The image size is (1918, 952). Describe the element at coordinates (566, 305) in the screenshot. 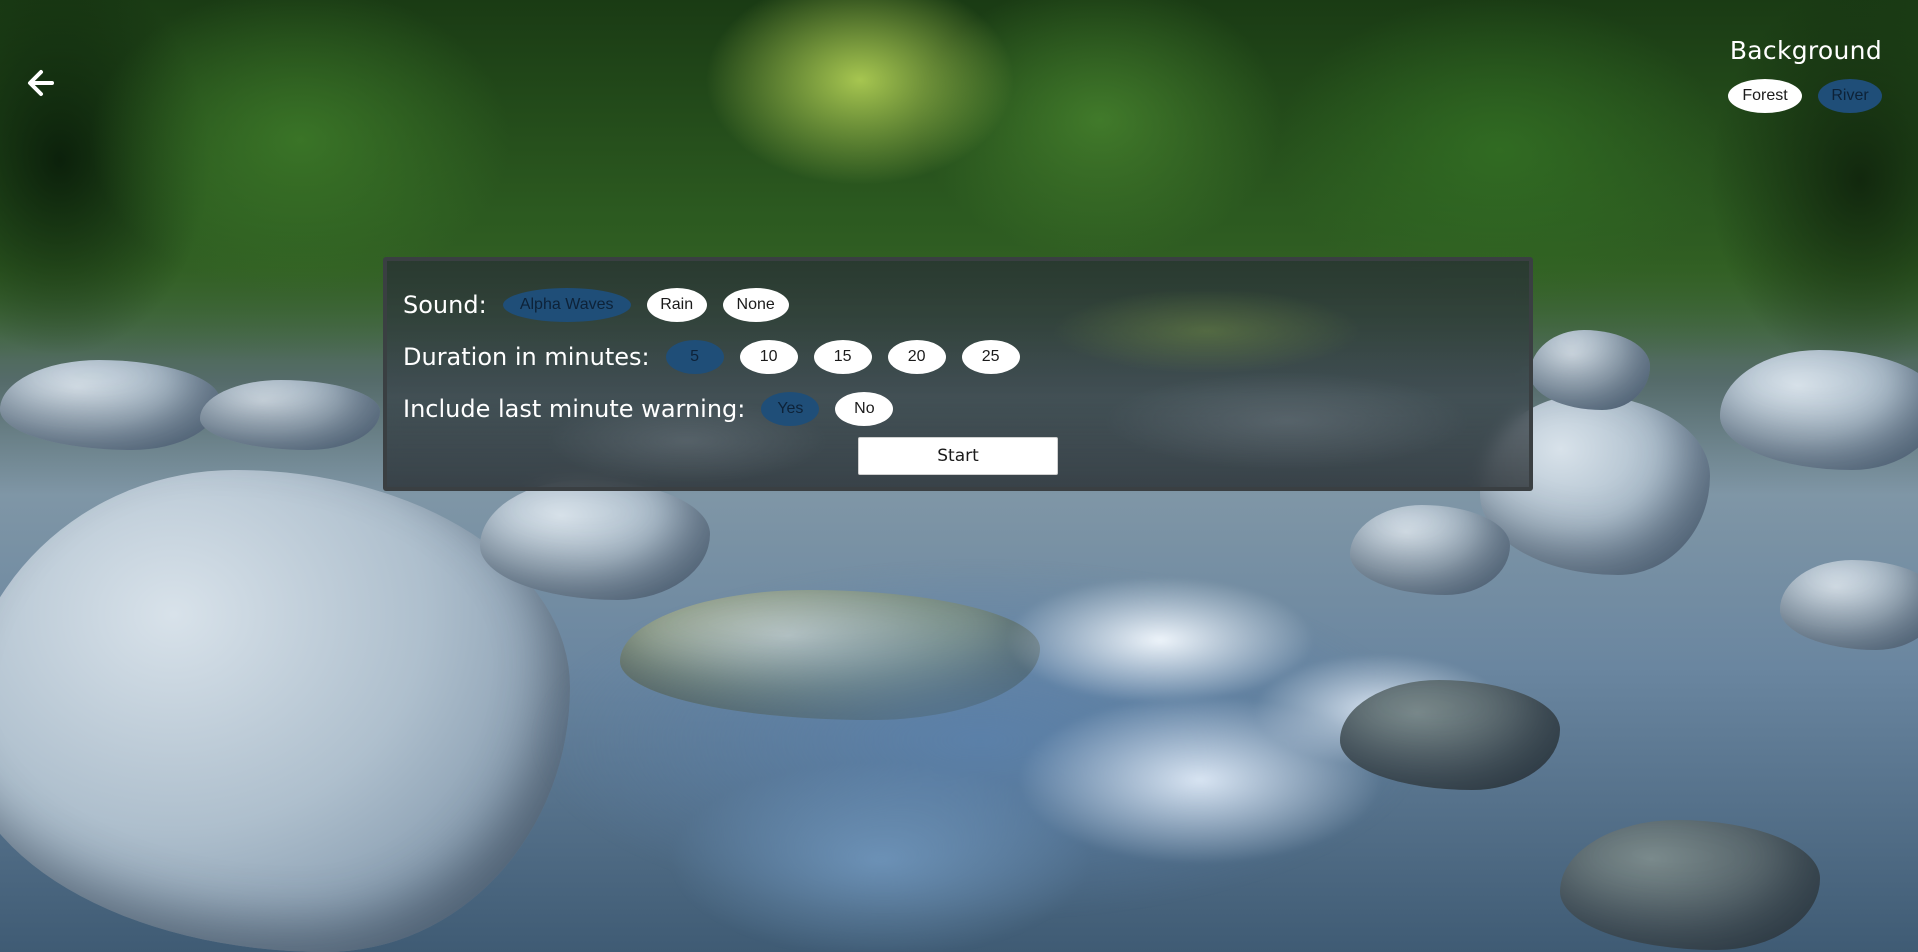

I see `sound-option-alpha-waves: Alpha Waves` at that location.